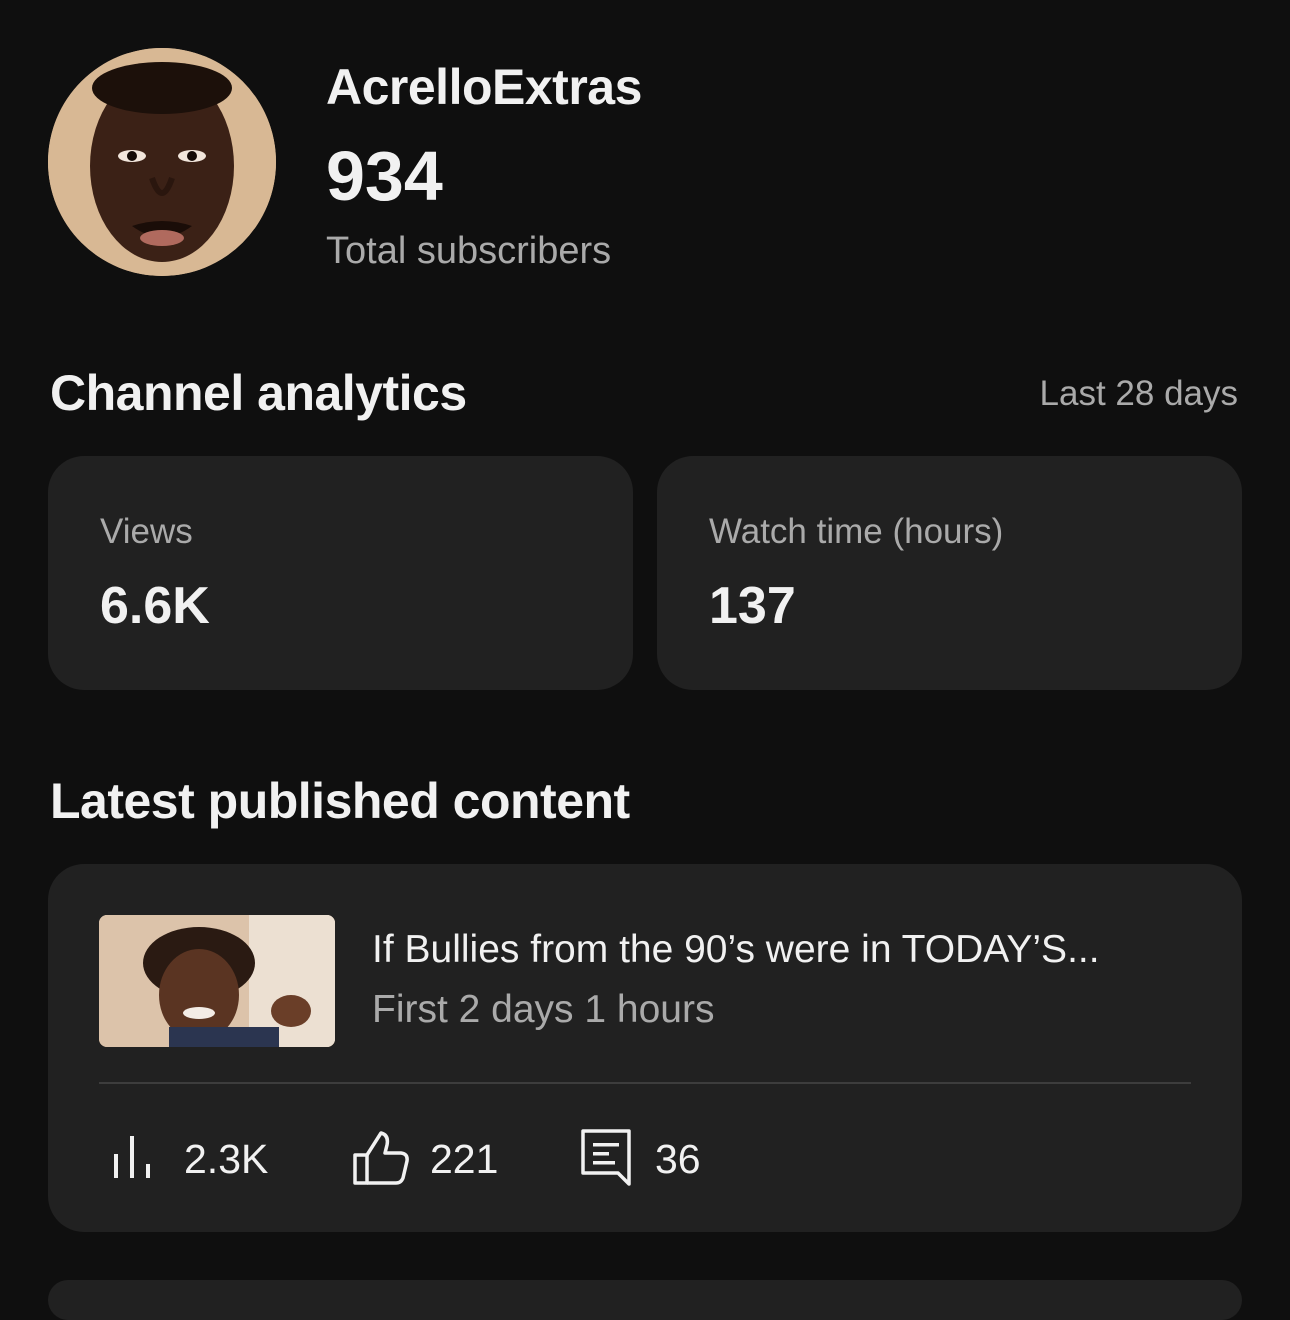  I want to click on views-label: Views, so click(146, 531).